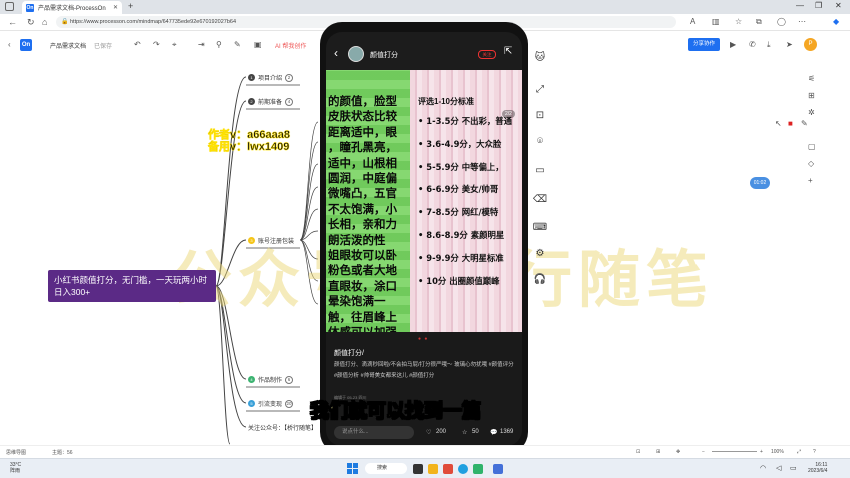  Describe the element at coordinates (26, 45) in the screenshot. I see `processon-logo: On` at that location.